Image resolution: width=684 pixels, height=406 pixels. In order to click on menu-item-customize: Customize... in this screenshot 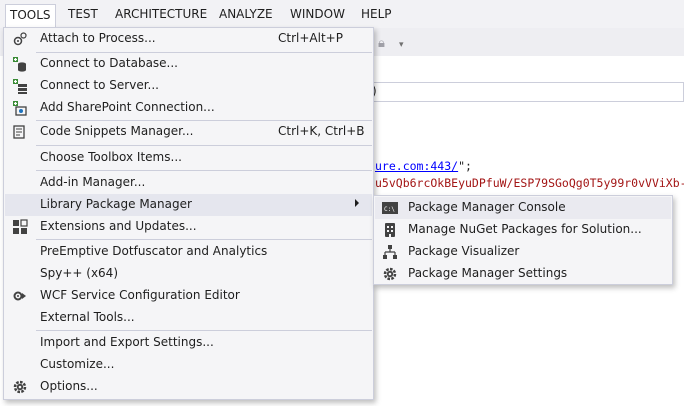, I will do `click(188, 365)`.